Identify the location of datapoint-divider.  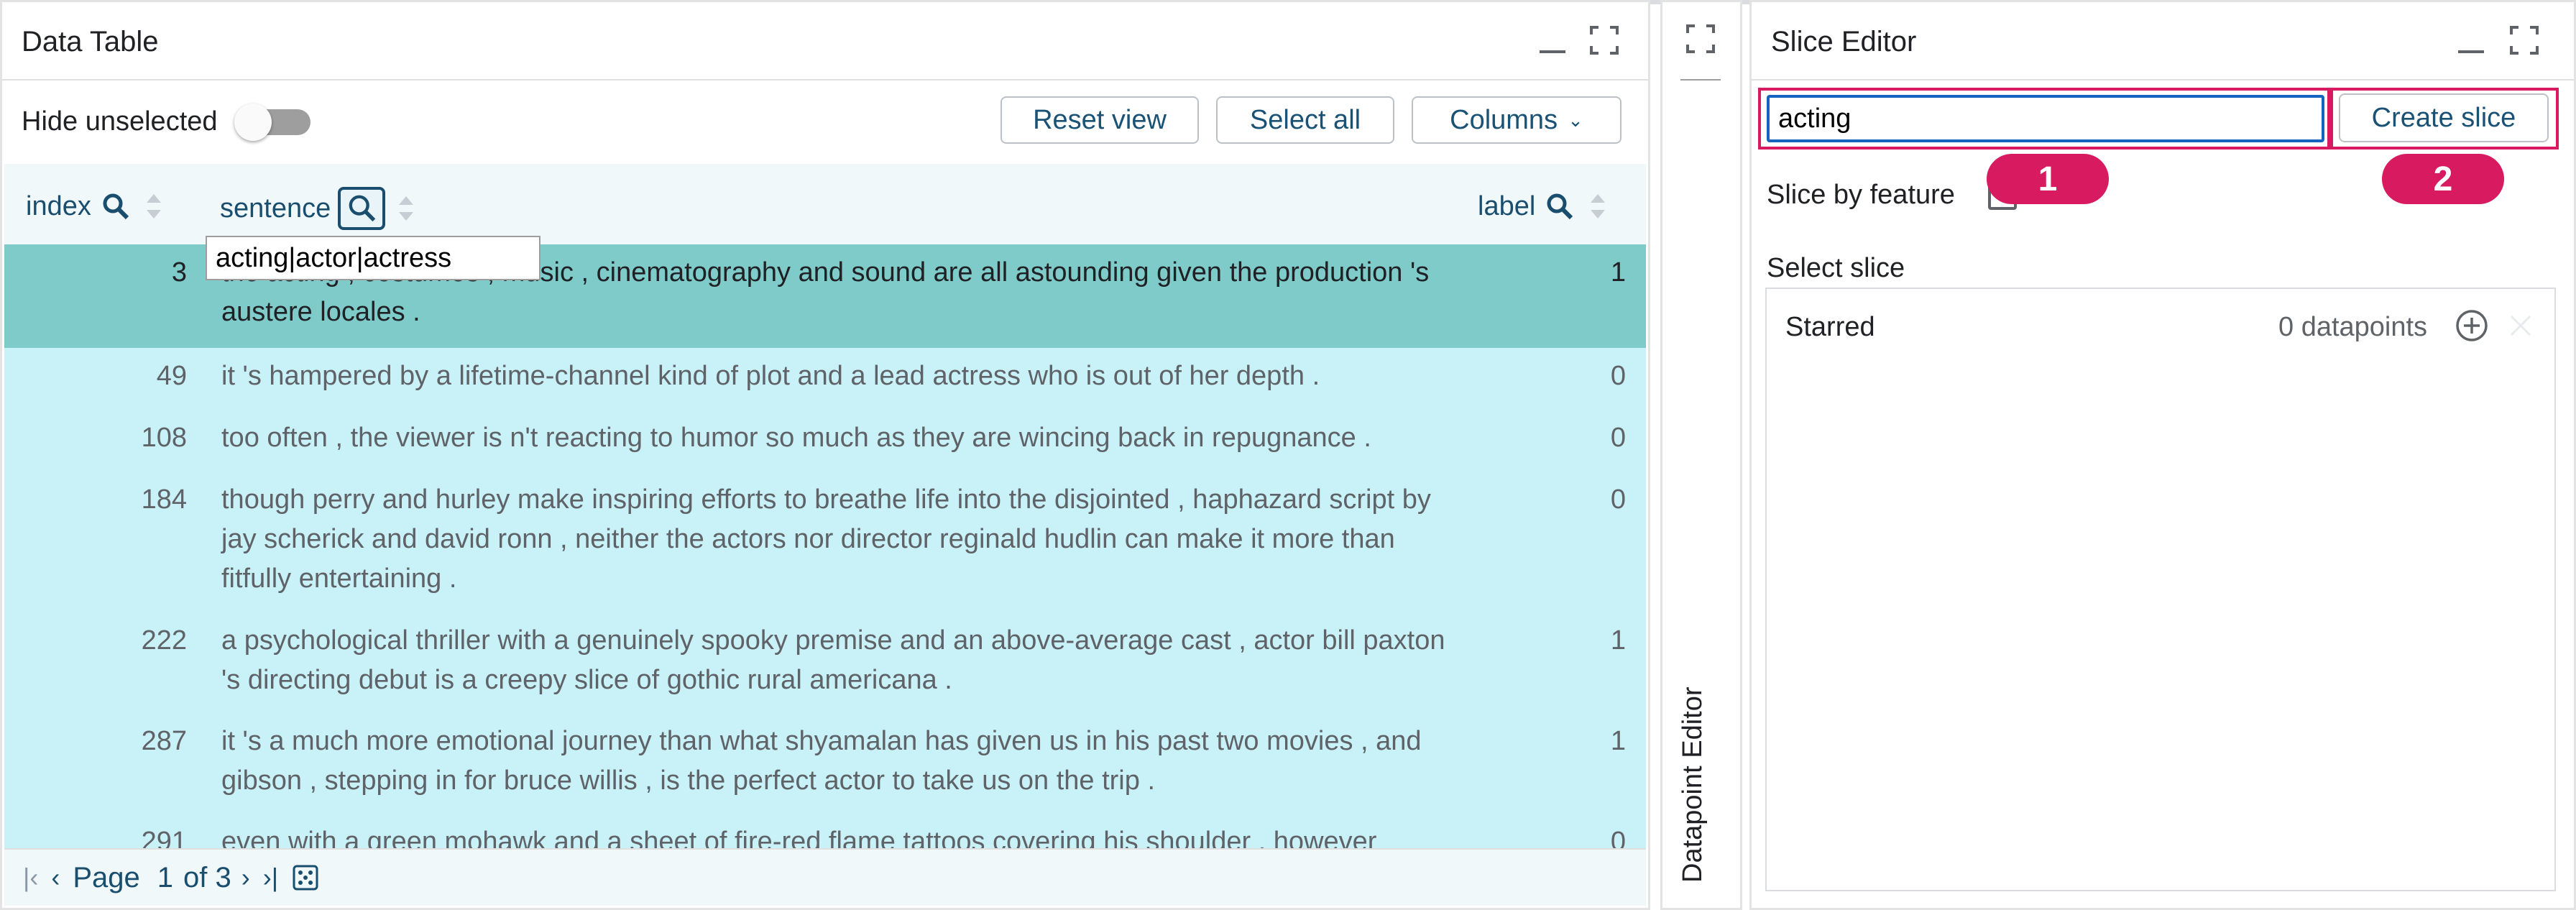
(1700, 80).